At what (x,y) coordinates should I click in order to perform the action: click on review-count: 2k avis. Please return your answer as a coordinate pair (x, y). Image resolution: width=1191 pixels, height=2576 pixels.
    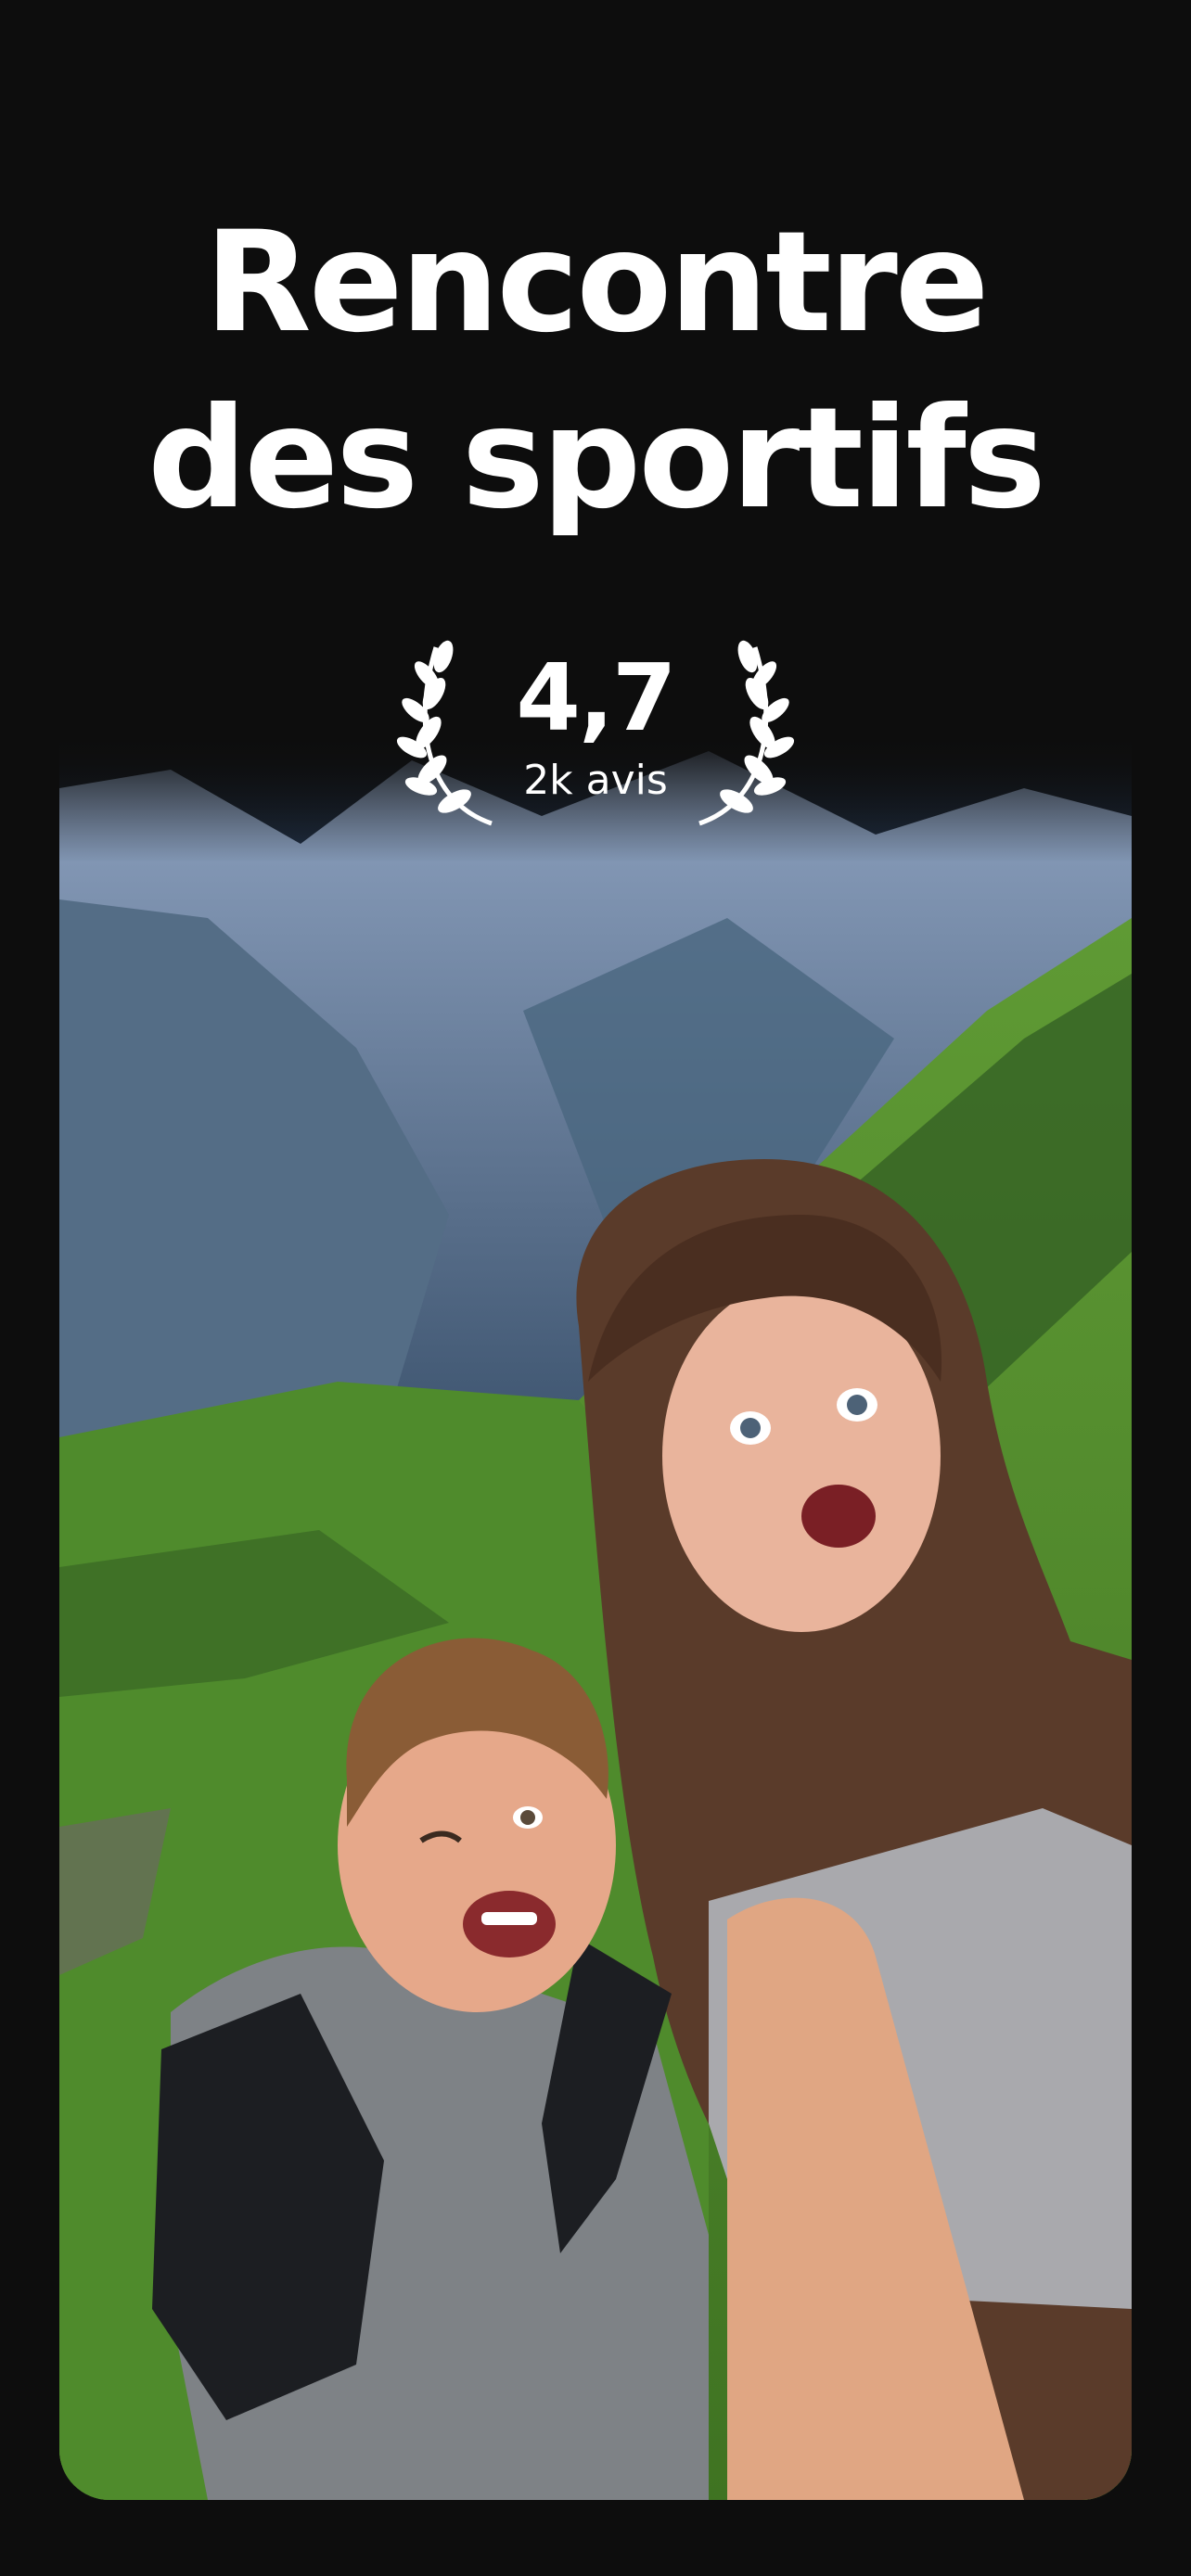
    Looking at the image, I should click on (595, 780).